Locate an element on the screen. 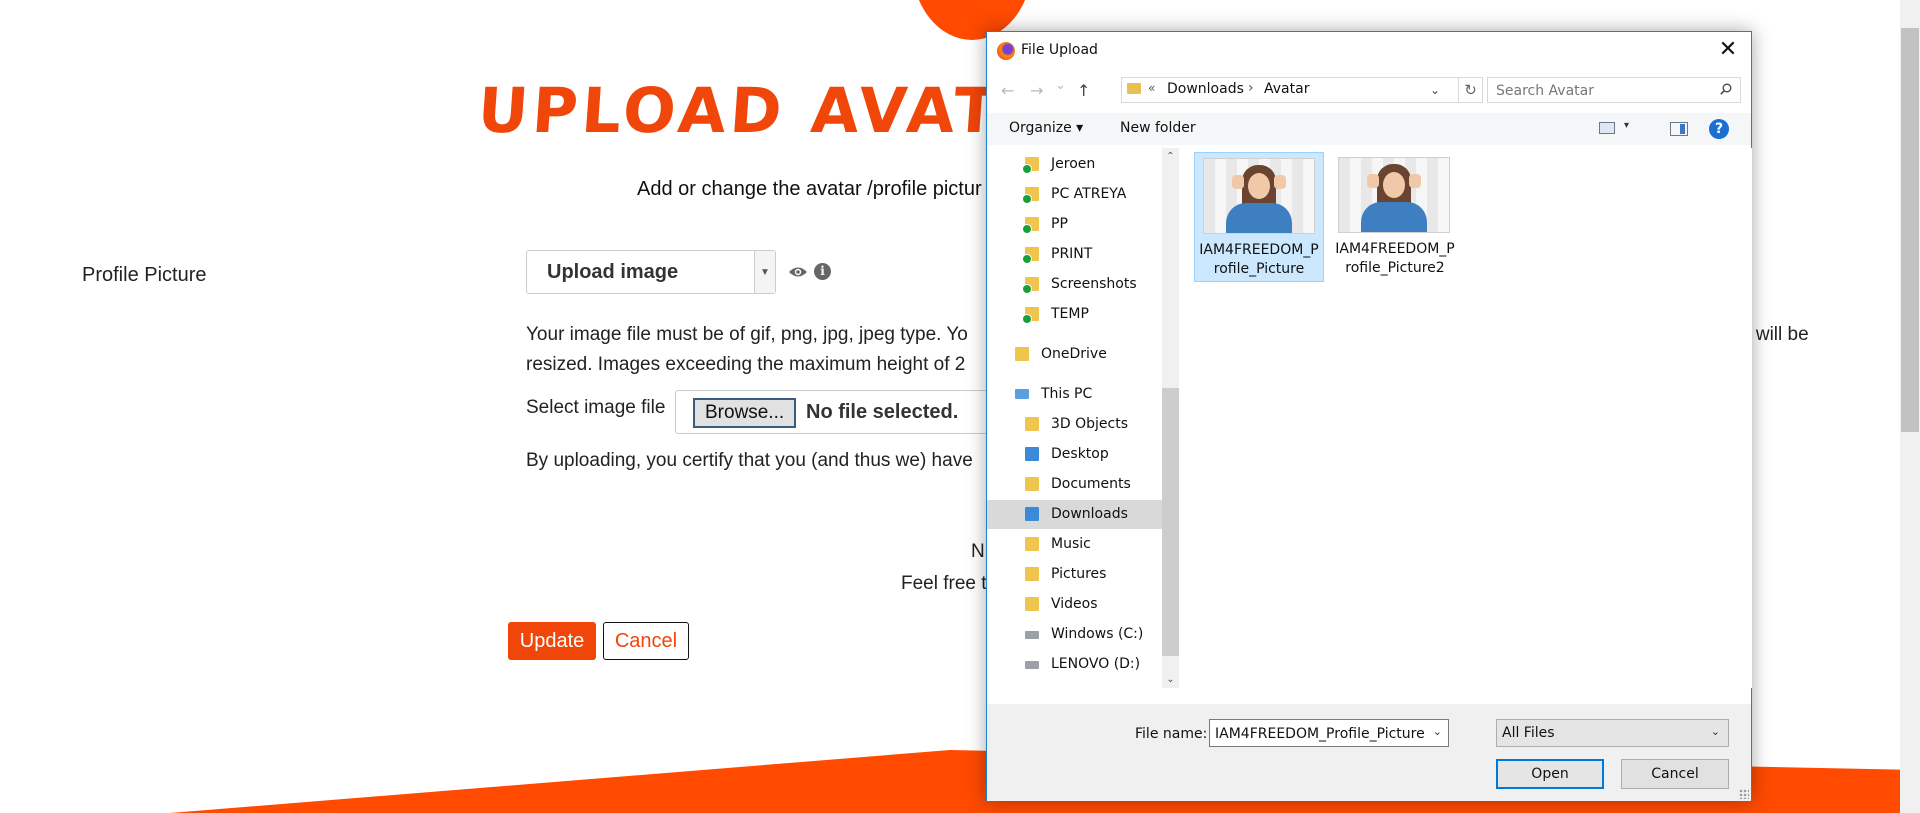  eye-icon is located at coordinates (798, 272).